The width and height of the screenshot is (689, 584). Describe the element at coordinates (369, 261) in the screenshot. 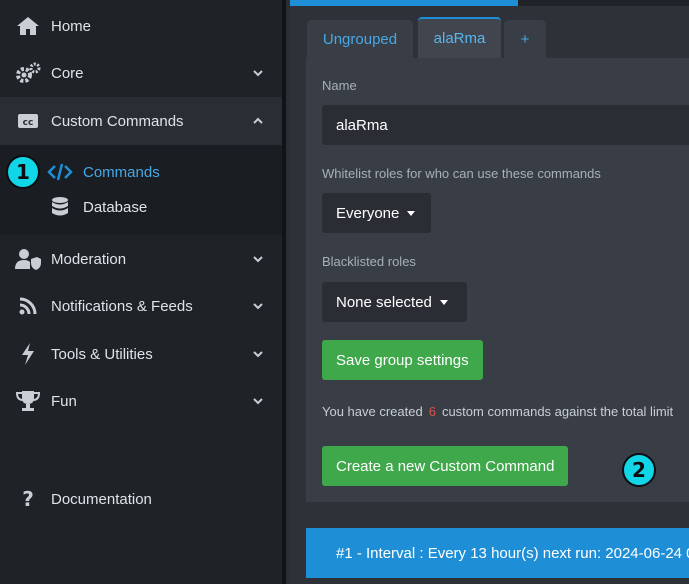

I see `blacklist-label: Blacklisted roles` at that location.